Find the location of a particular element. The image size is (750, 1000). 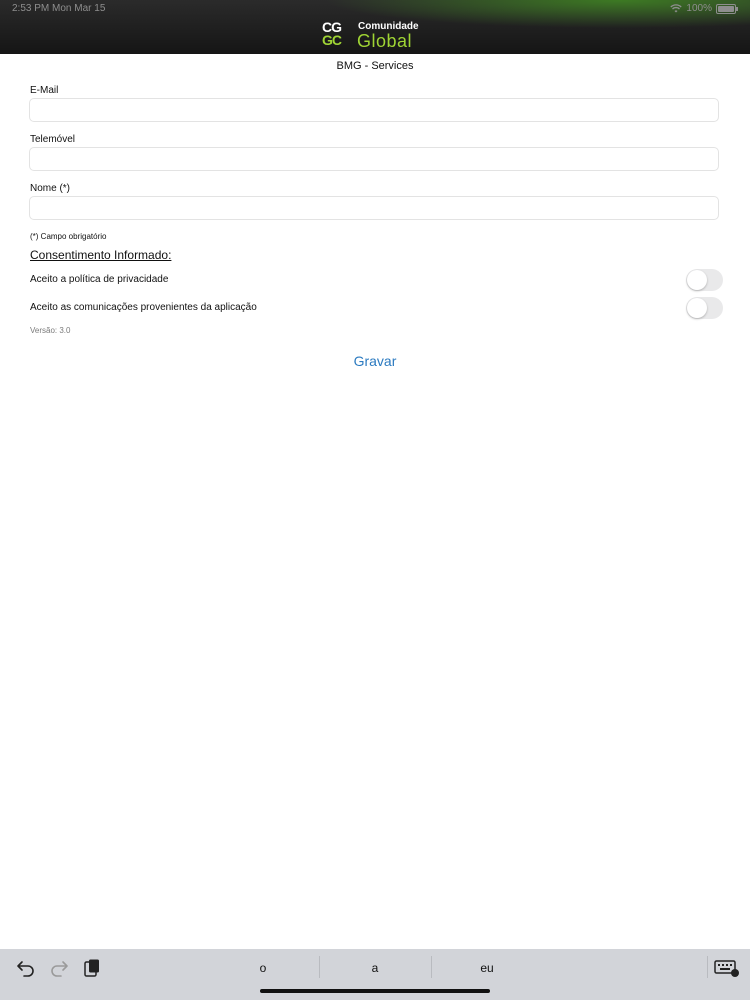

suggestion-1: o is located at coordinates (263, 968).